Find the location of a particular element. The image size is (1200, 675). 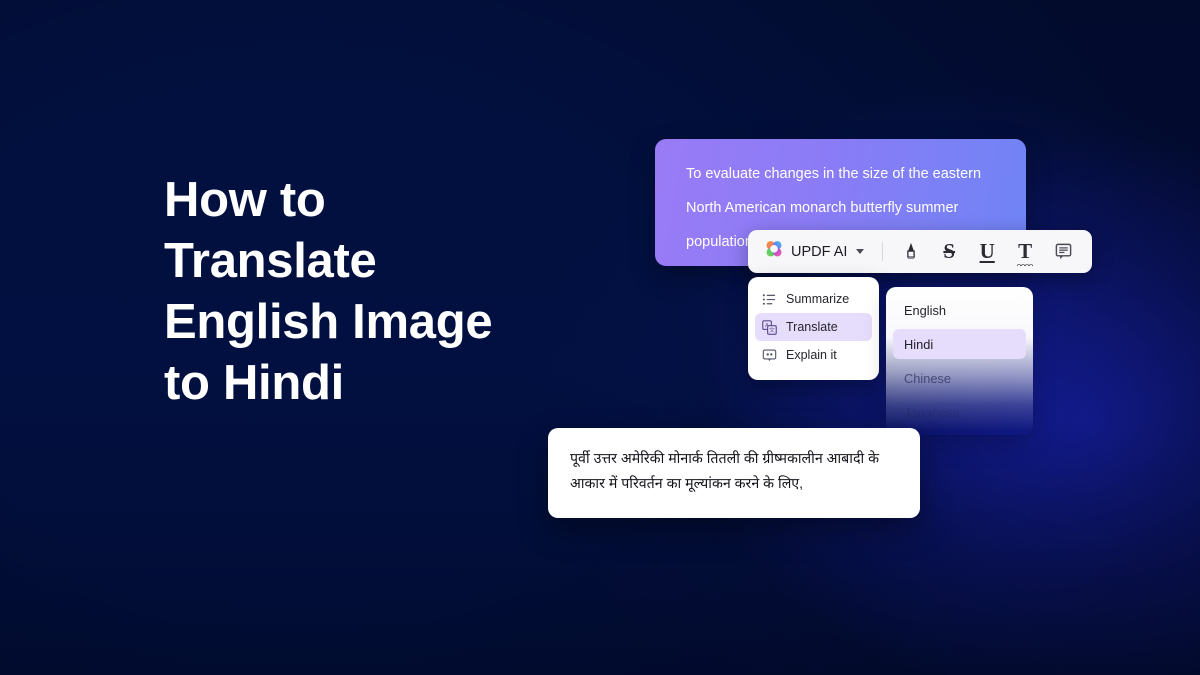

squiggly-glyph: T is located at coordinates (1025, 253).